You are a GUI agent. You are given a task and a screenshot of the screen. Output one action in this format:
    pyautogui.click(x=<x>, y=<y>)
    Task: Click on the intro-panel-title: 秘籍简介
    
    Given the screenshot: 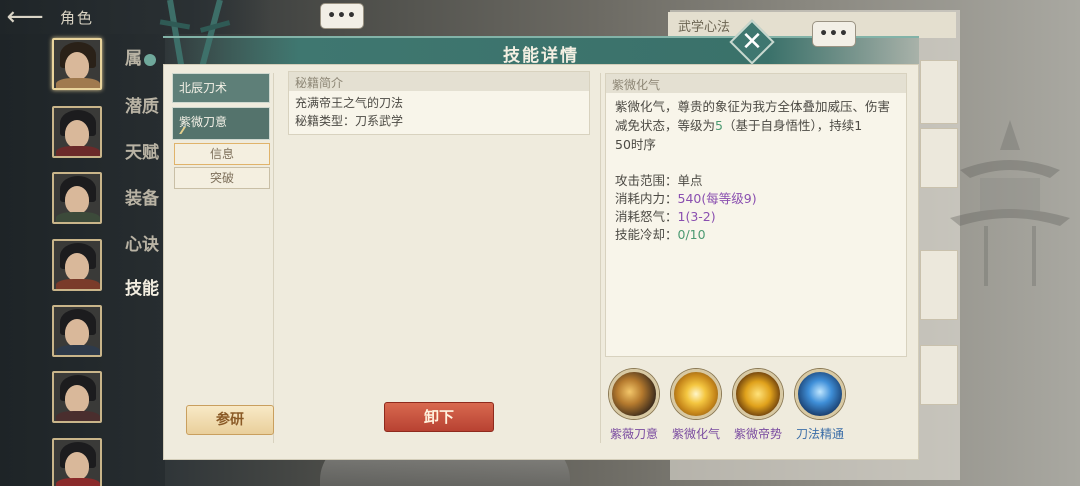 What is the action you would take?
    pyautogui.click(x=439, y=81)
    